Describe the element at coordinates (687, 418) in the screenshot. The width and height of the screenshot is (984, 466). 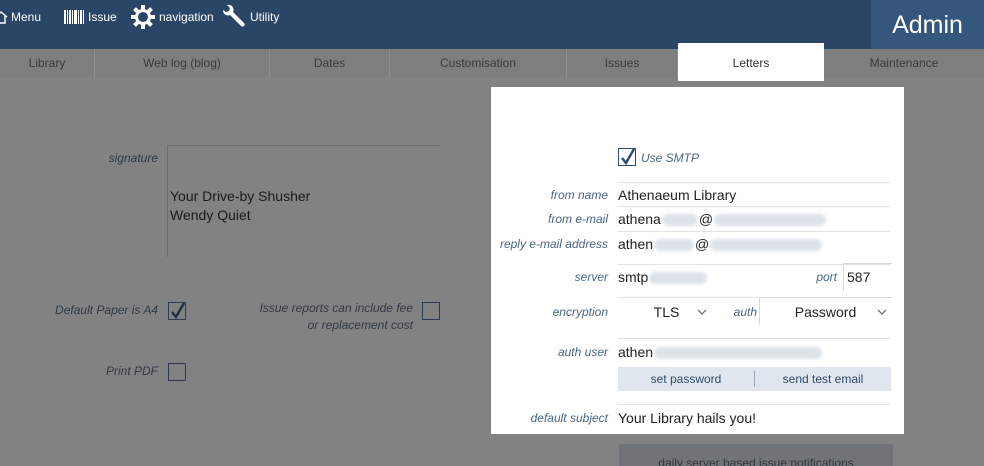
I see `default-subject-input: Your Library hails you!` at that location.